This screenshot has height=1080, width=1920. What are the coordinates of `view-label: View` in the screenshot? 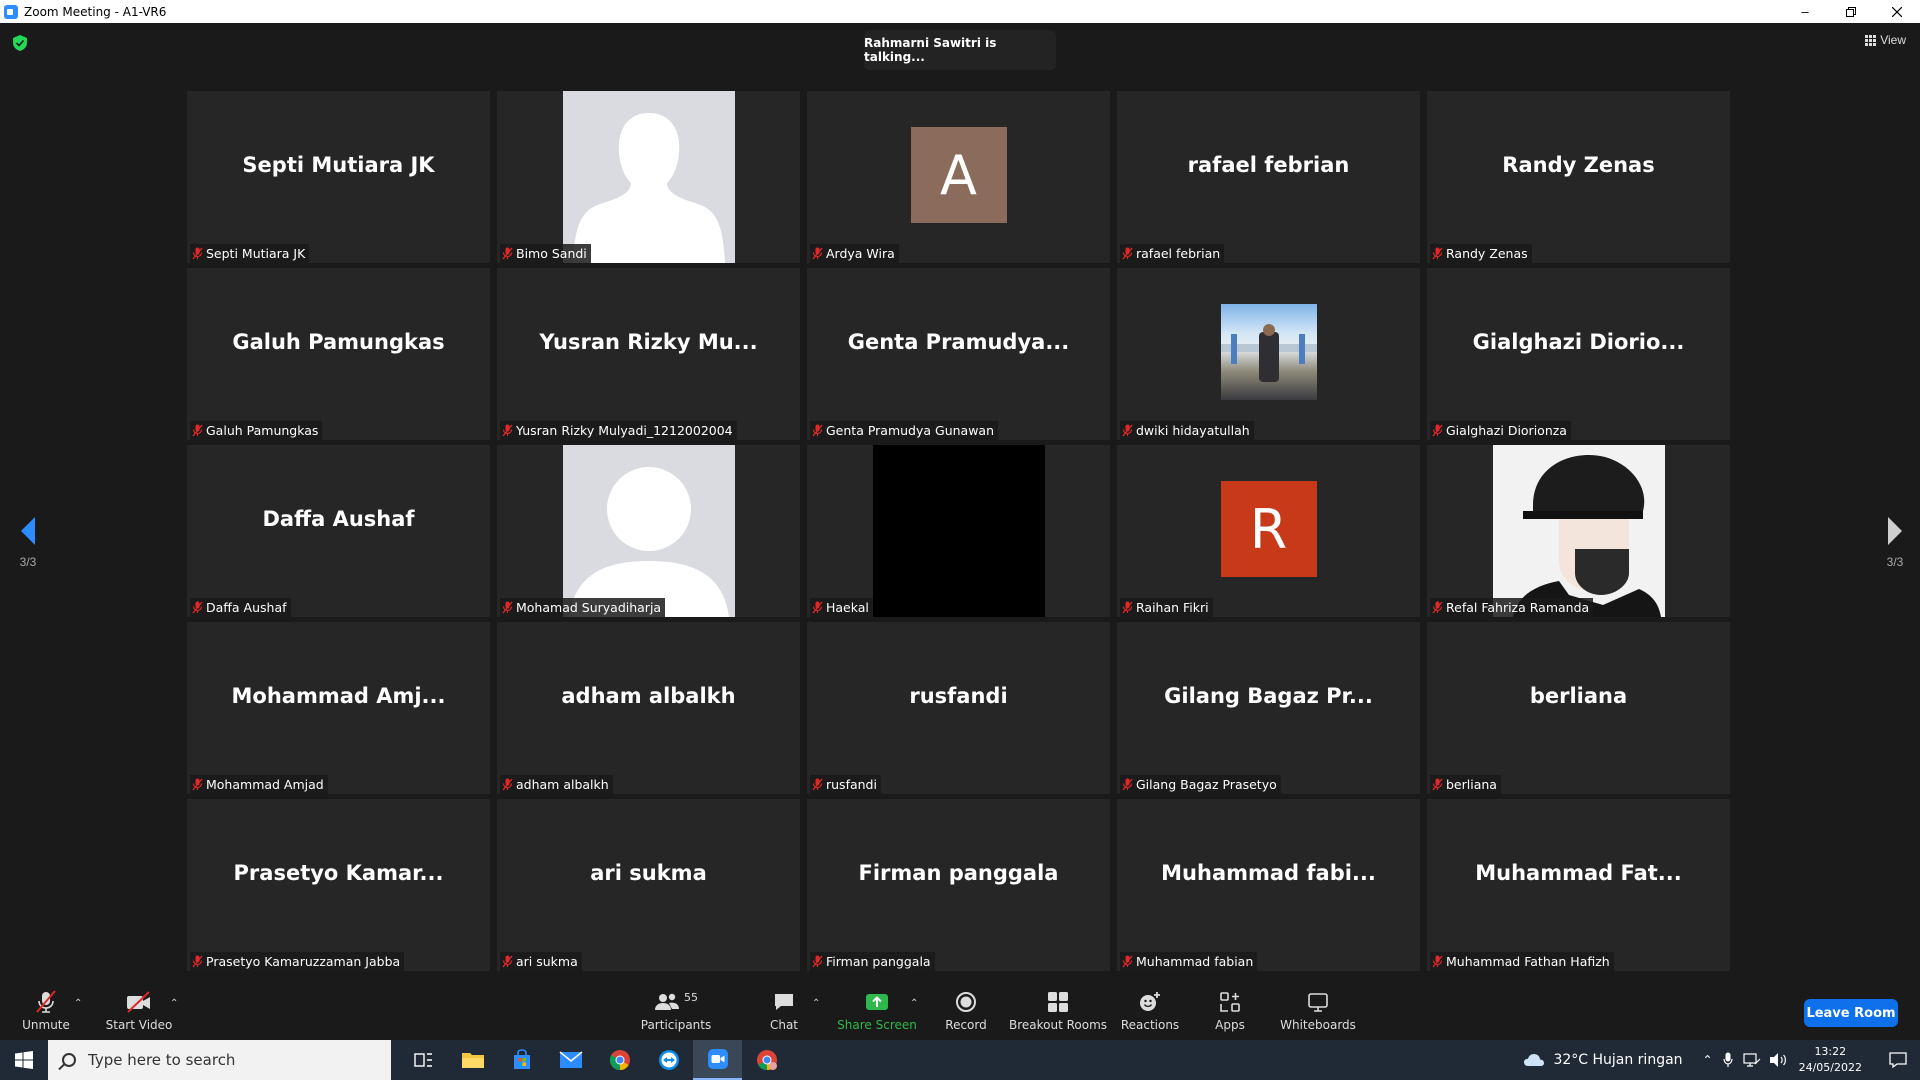 It's located at (1893, 40).